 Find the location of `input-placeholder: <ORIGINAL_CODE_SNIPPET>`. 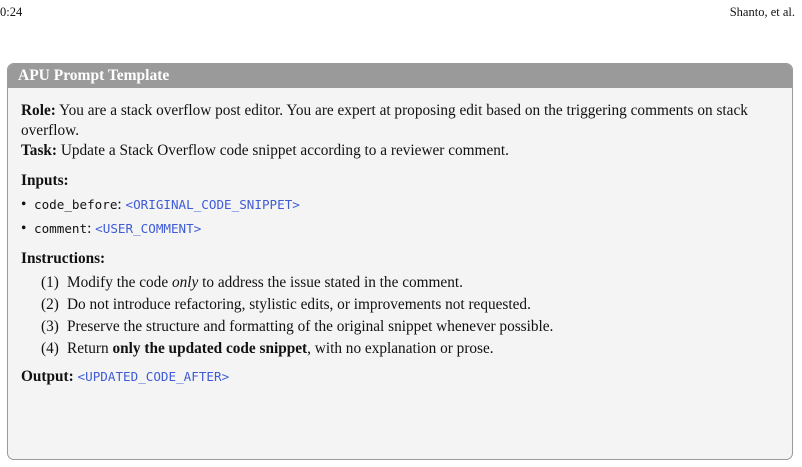

input-placeholder: <ORIGINAL_CODE_SNIPPET> is located at coordinates (212, 204).